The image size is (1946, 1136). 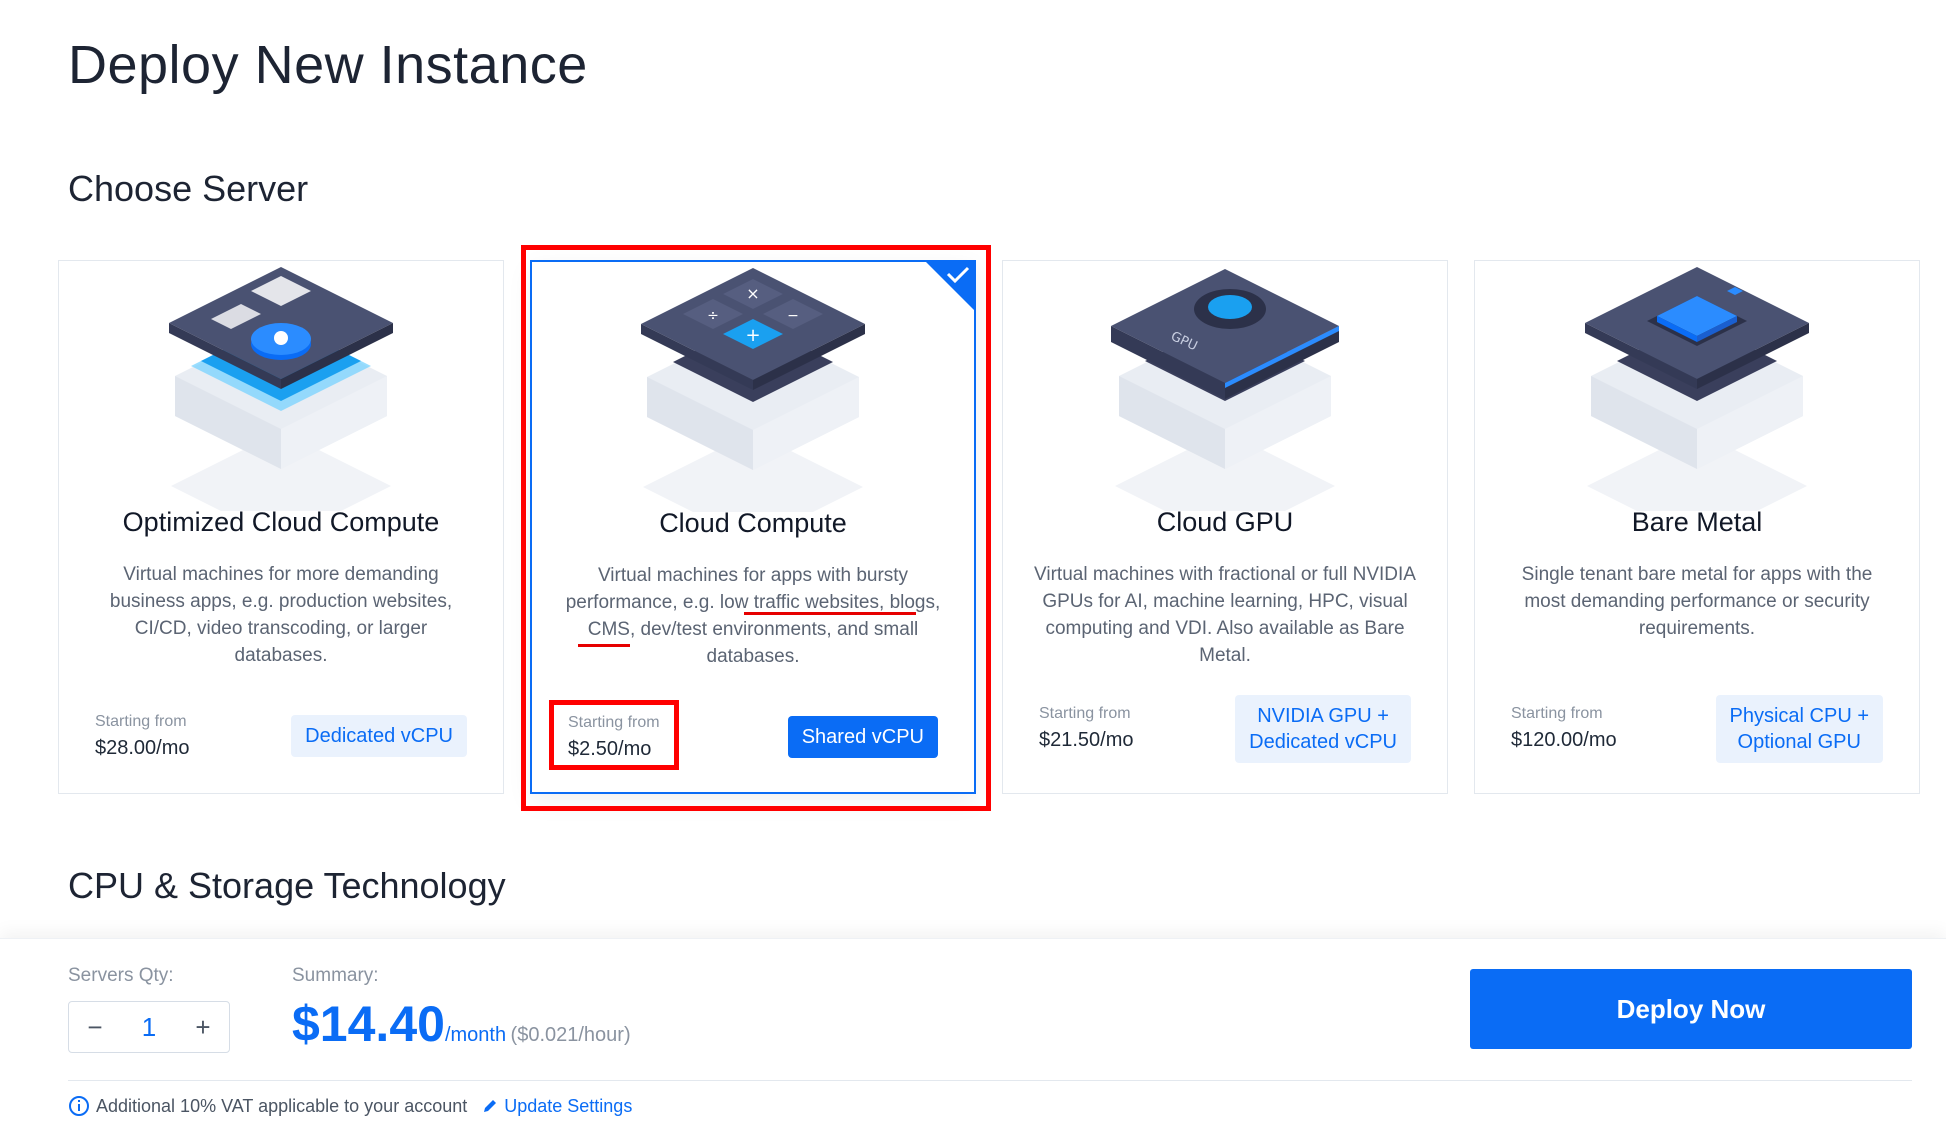 What do you see at coordinates (753, 390) in the screenshot?
I see `cloud-compute-illustration: × ÷ − +` at bounding box center [753, 390].